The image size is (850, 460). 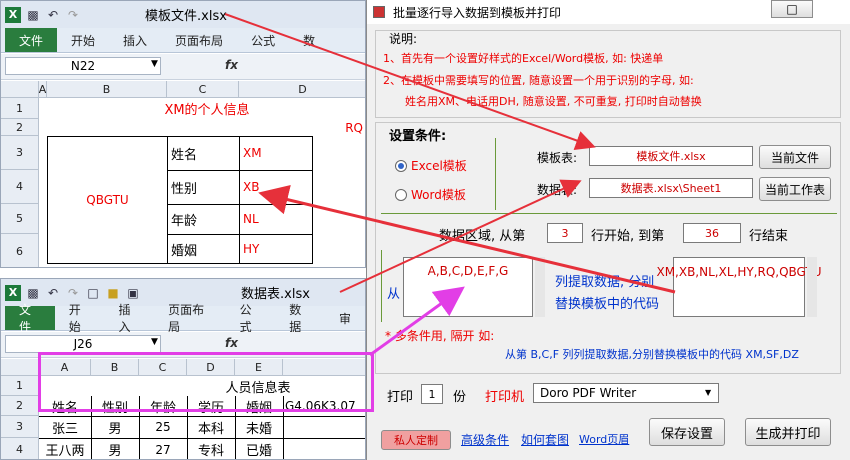 I want to click on arrow-data-sheet, so click(x=460, y=236).